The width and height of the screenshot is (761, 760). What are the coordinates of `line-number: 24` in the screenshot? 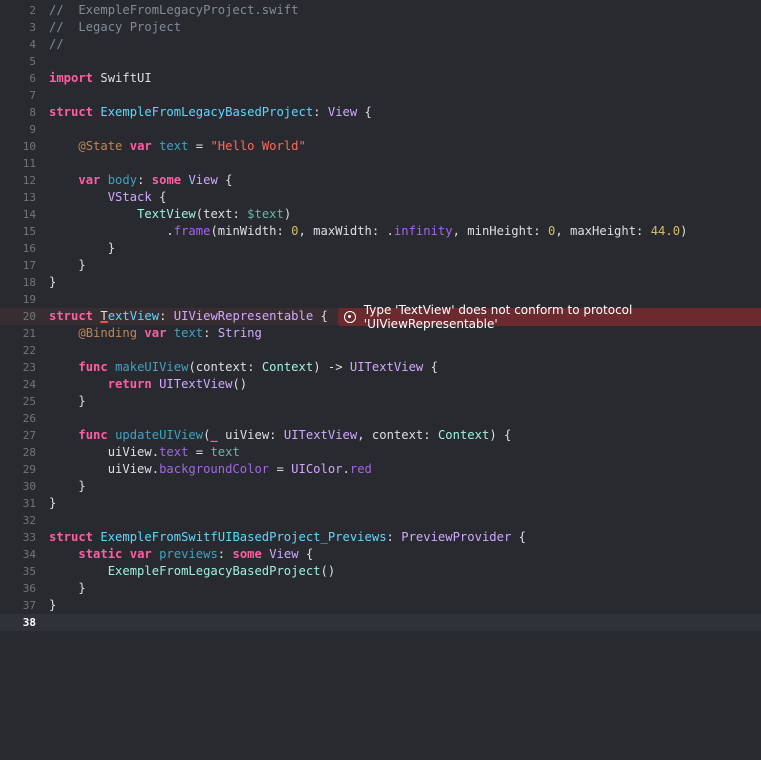 It's located at (29, 384).